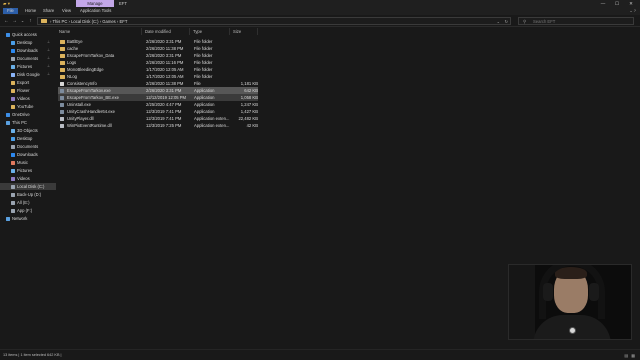 This screenshot has width=640, height=360. I want to click on cell-date: 2/26/2020 11:38 PM, so click(165, 83).